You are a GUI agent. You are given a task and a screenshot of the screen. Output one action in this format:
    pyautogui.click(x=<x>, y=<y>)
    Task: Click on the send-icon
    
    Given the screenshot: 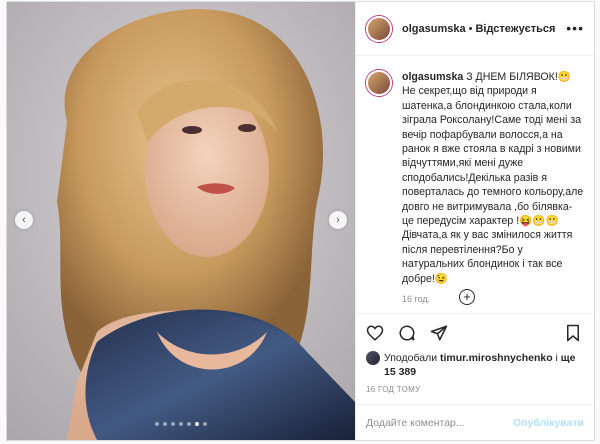 What is the action you would take?
    pyautogui.click(x=439, y=333)
    